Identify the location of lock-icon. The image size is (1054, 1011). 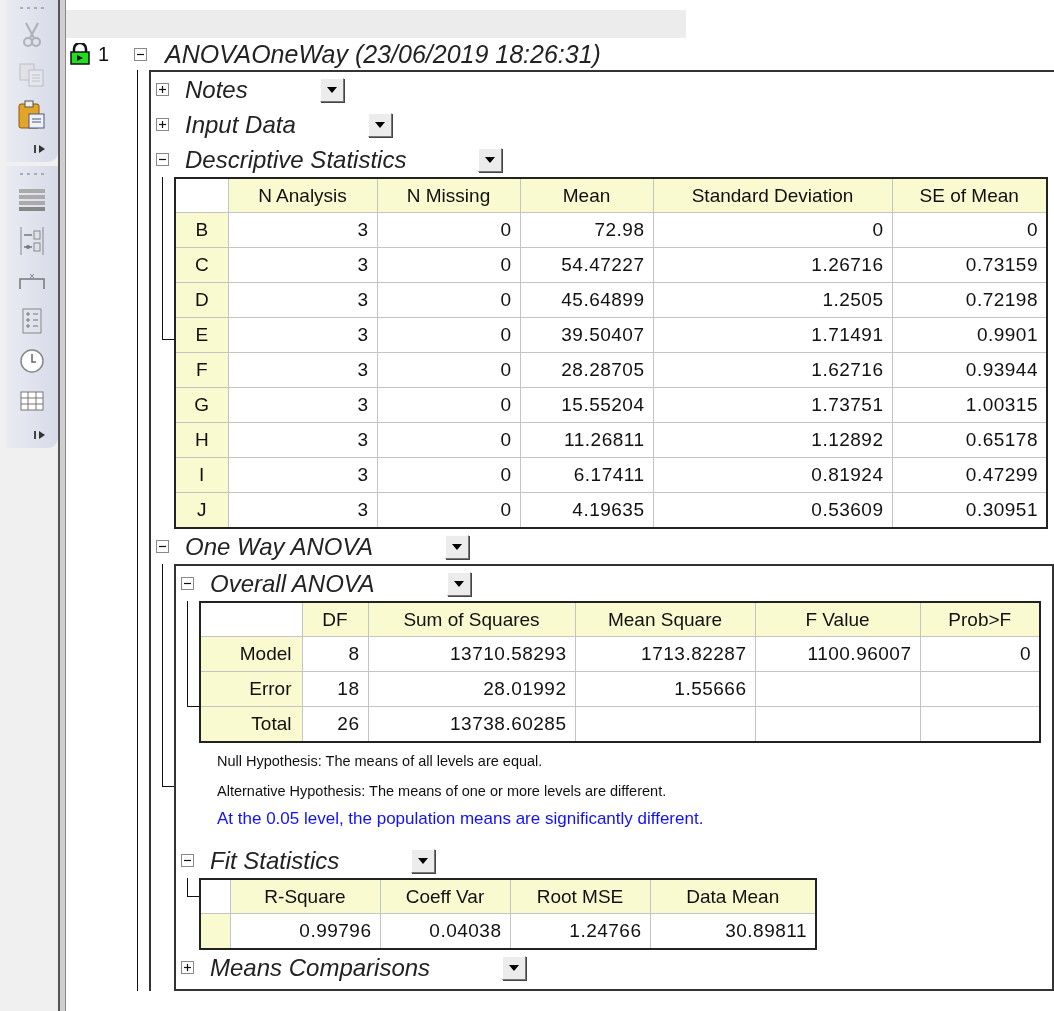
(80, 54).